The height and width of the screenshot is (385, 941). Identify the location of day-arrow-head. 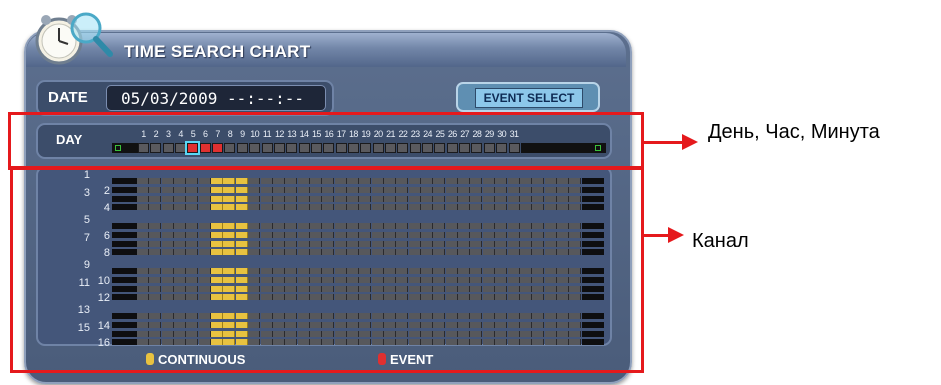
(690, 142).